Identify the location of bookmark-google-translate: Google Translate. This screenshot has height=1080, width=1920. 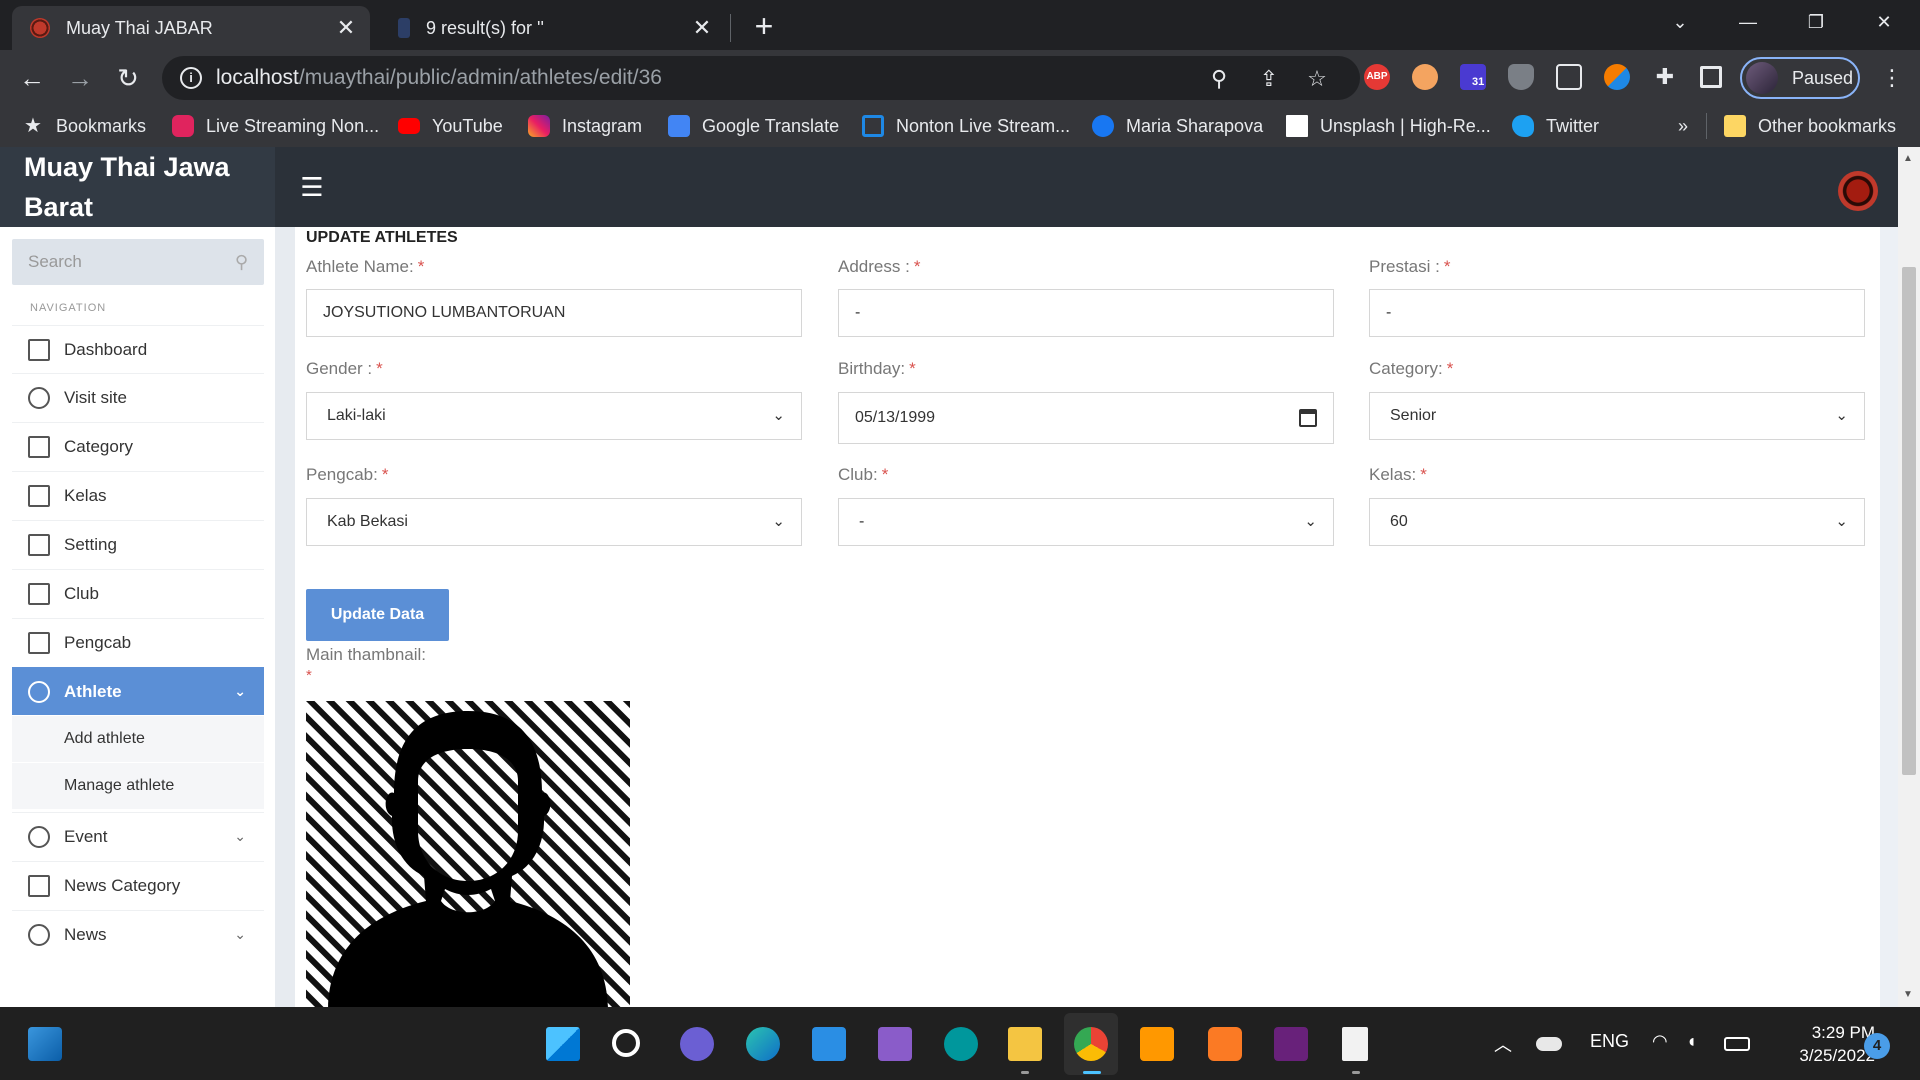
(753, 126).